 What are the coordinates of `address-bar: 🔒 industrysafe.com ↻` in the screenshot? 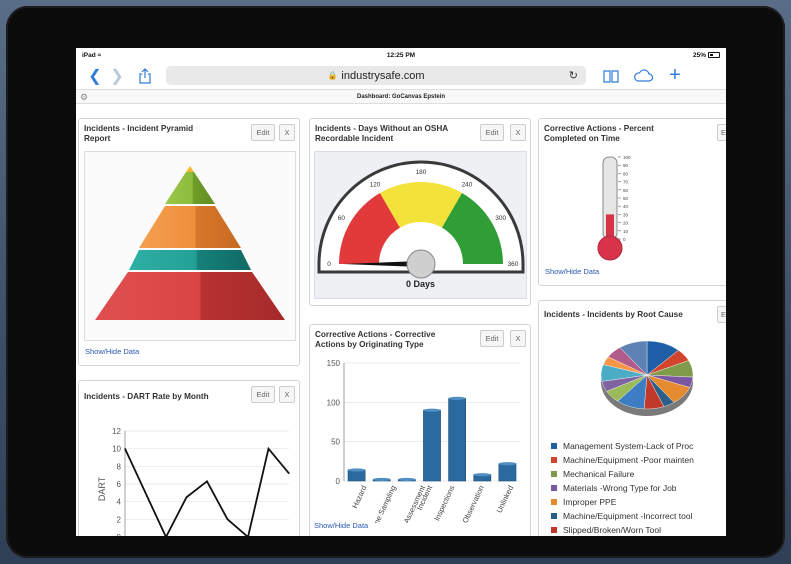 It's located at (376, 75).